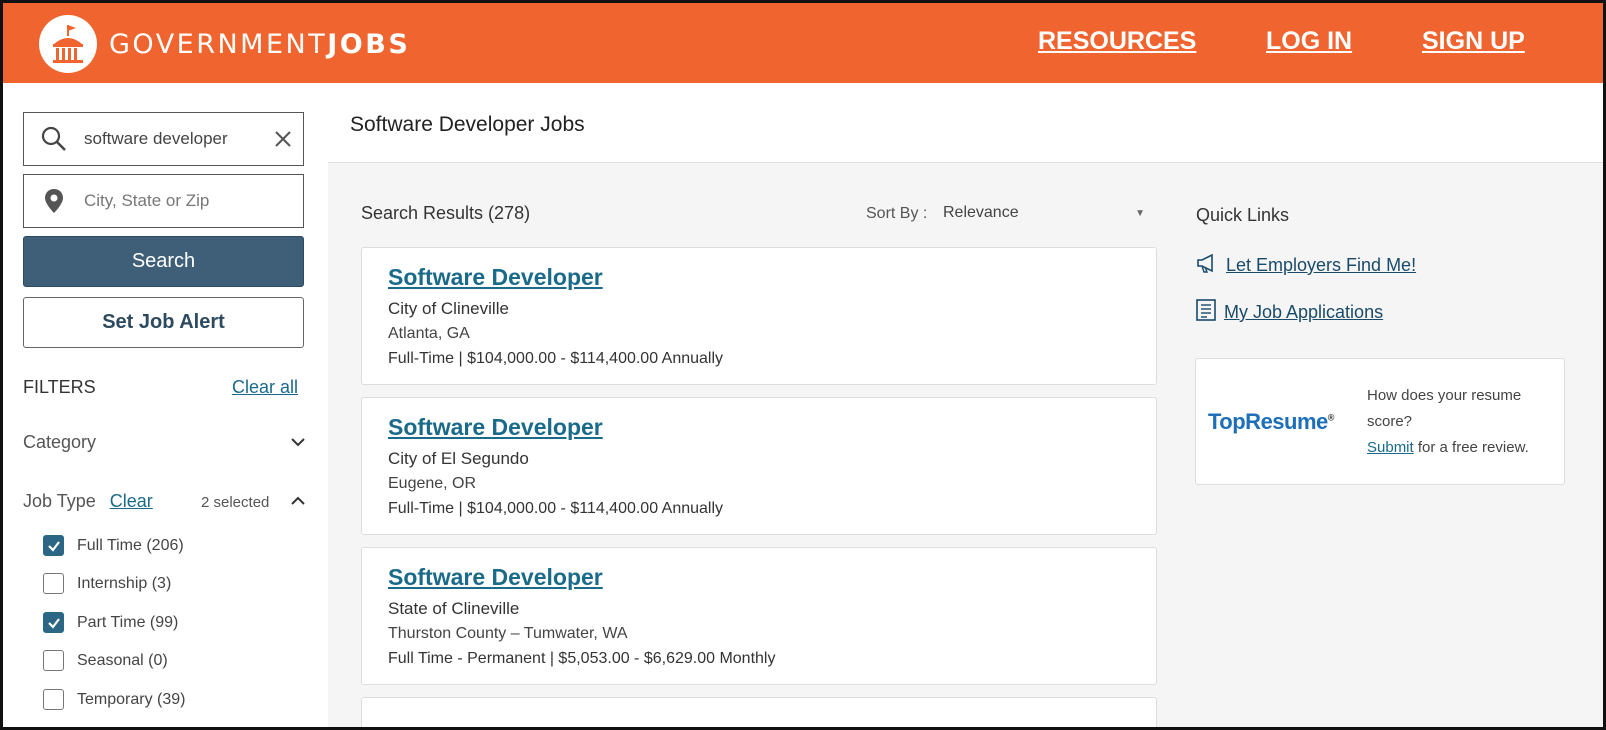  What do you see at coordinates (432, 483) in the screenshot?
I see `job-location: Eugene, OR` at bounding box center [432, 483].